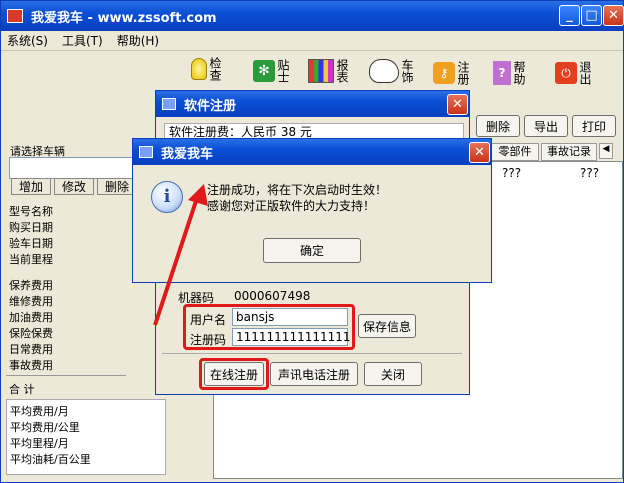  Describe the element at coordinates (180, 255) in the screenshot. I see `arrow-annotation` at that location.